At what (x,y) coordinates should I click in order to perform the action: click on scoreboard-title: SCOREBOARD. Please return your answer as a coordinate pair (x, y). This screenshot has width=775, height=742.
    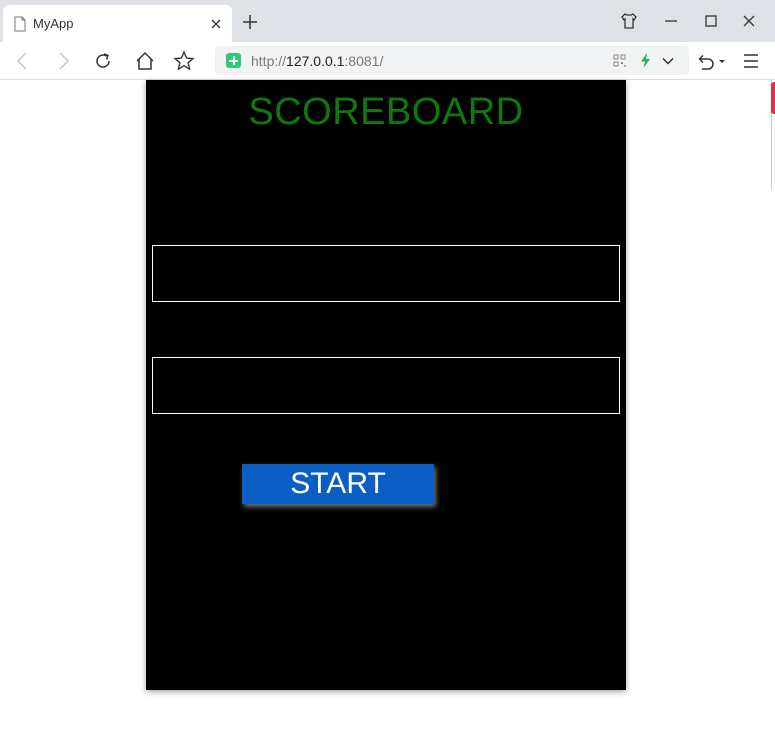
    Looking at the image, I should click on (386, 112).